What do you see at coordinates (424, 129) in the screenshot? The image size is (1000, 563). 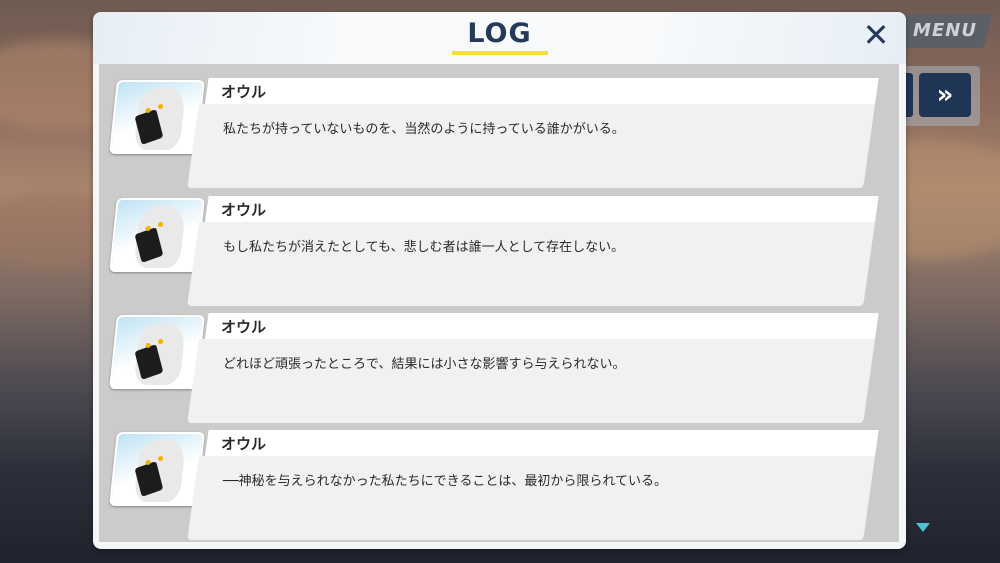 I see `message-text: 私たちが持っていないものを、当然のように持っている誰かがいる。` at bounding box center [424, 129].